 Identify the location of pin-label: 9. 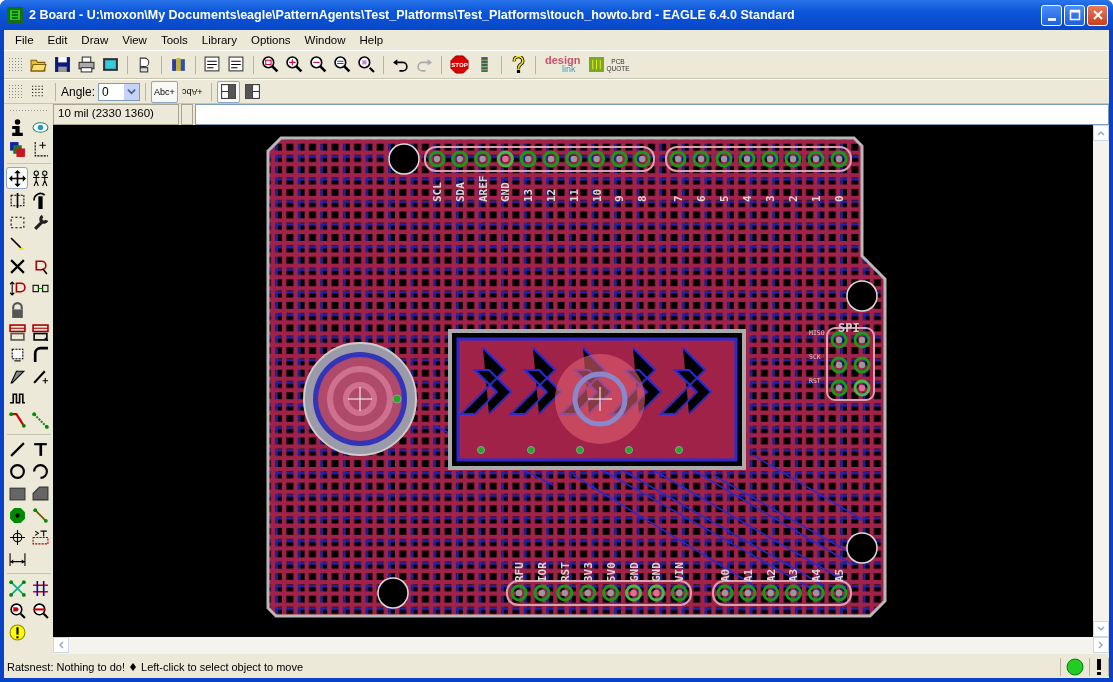
(620, 198).